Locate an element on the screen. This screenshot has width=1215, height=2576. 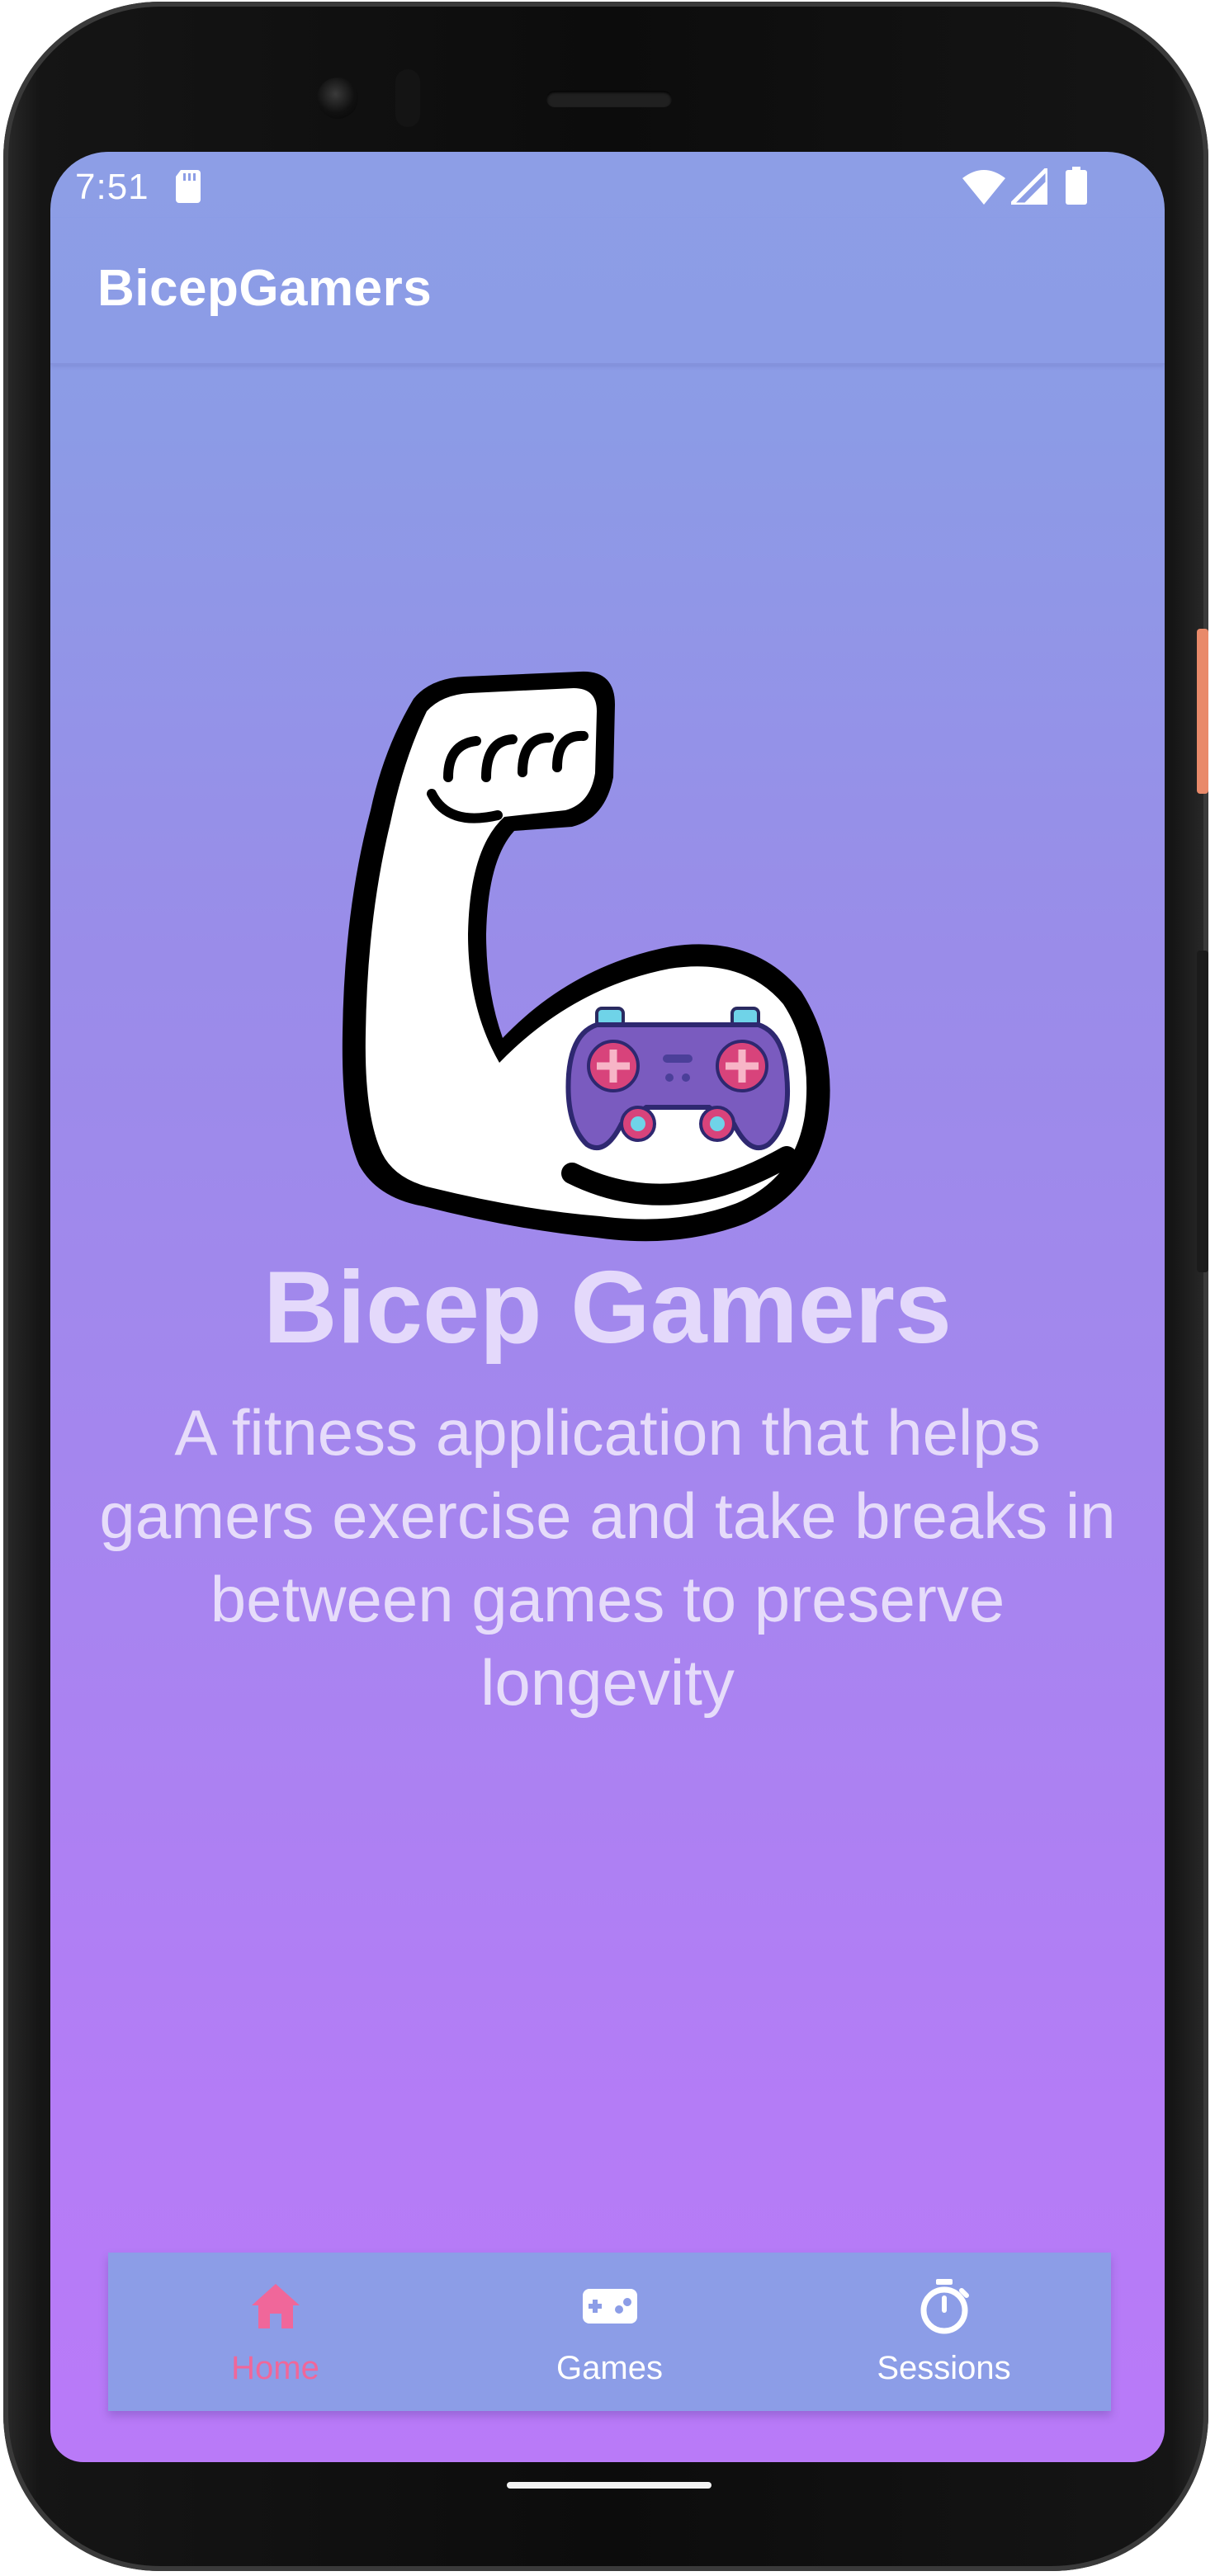
gamepad-icon is located at coordinates (609, 2306).